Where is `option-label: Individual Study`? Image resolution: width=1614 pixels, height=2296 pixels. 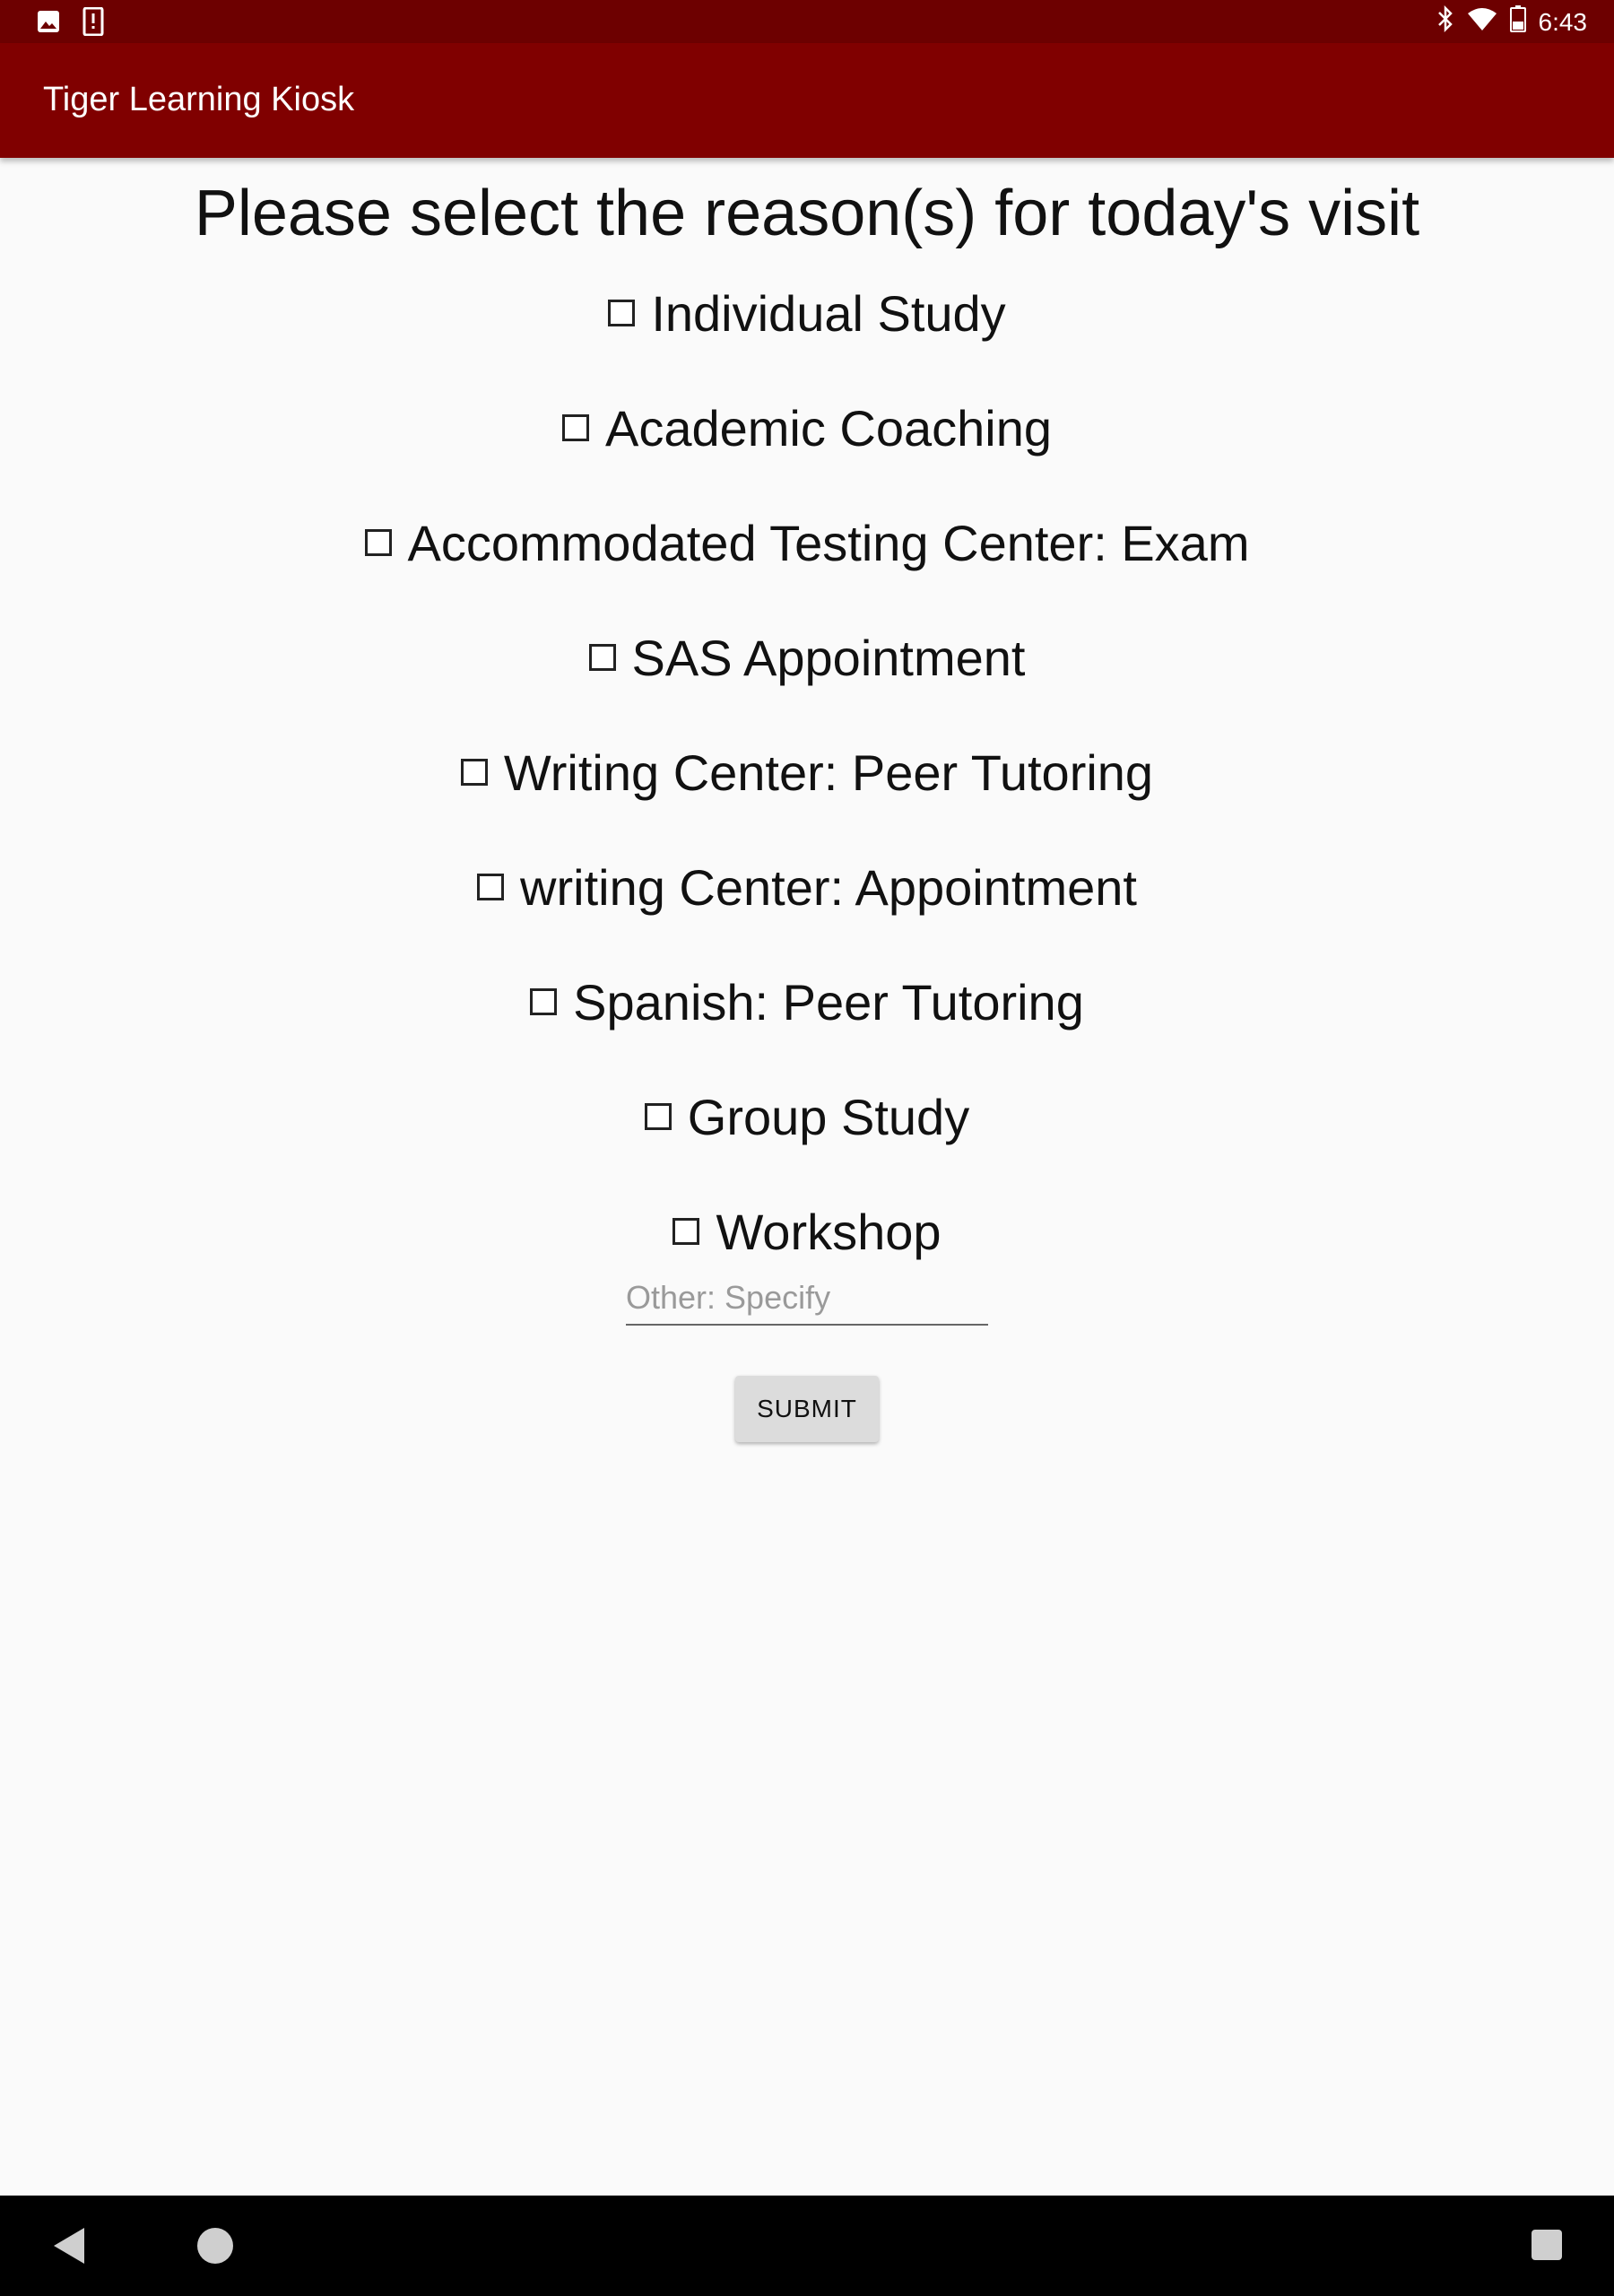 option-label: Individual Study is located at coordinates (828, 313).